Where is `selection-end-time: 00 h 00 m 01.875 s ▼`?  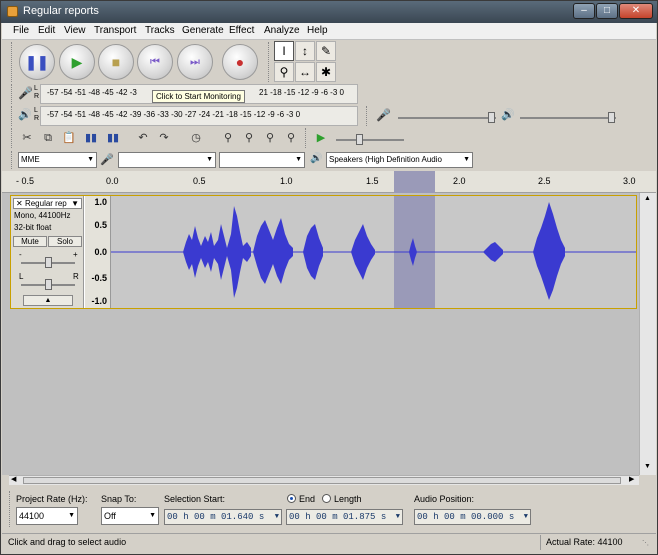
selection-end-time: 00 h 00 m 01.875 s ▼ is located at coordinates (344, 517).